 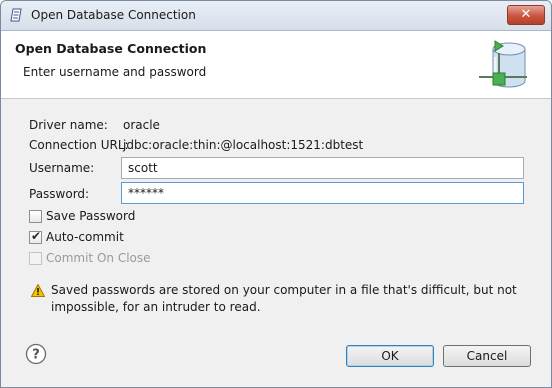 What do you see at coordinates (68, 125) in the screenshot?
I see `driver-name-label: Driver name:` at bounding box center [68, 125].